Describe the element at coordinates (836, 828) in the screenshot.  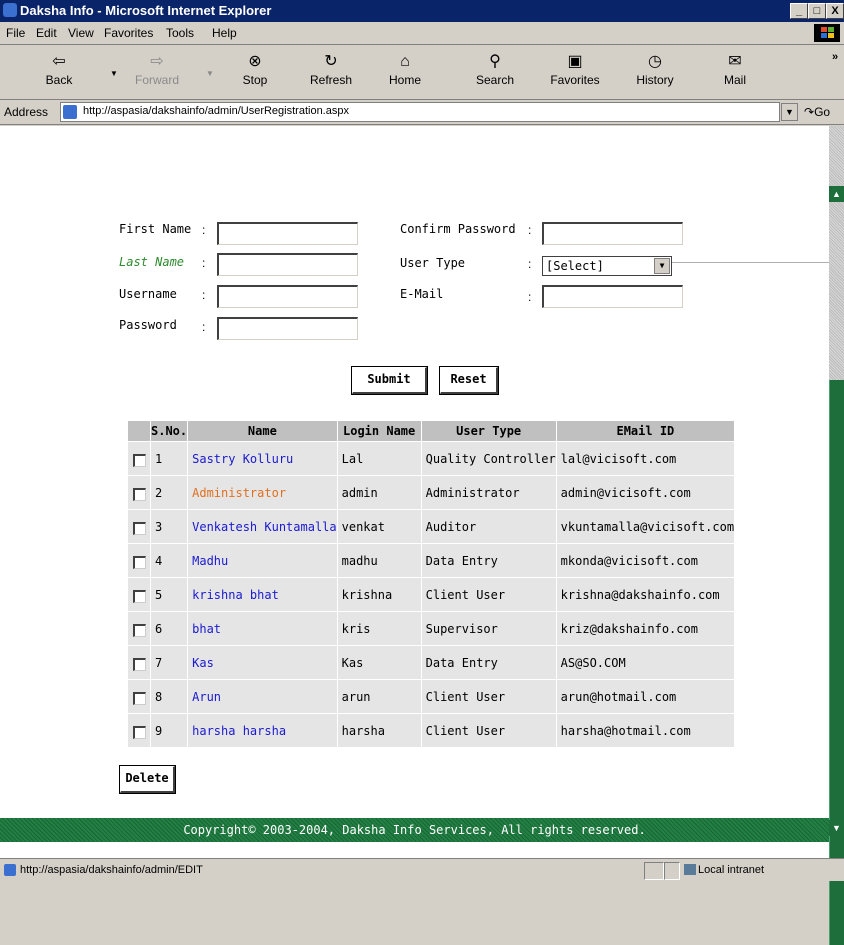
I see `scroll-down-icon: ▼` at that location.